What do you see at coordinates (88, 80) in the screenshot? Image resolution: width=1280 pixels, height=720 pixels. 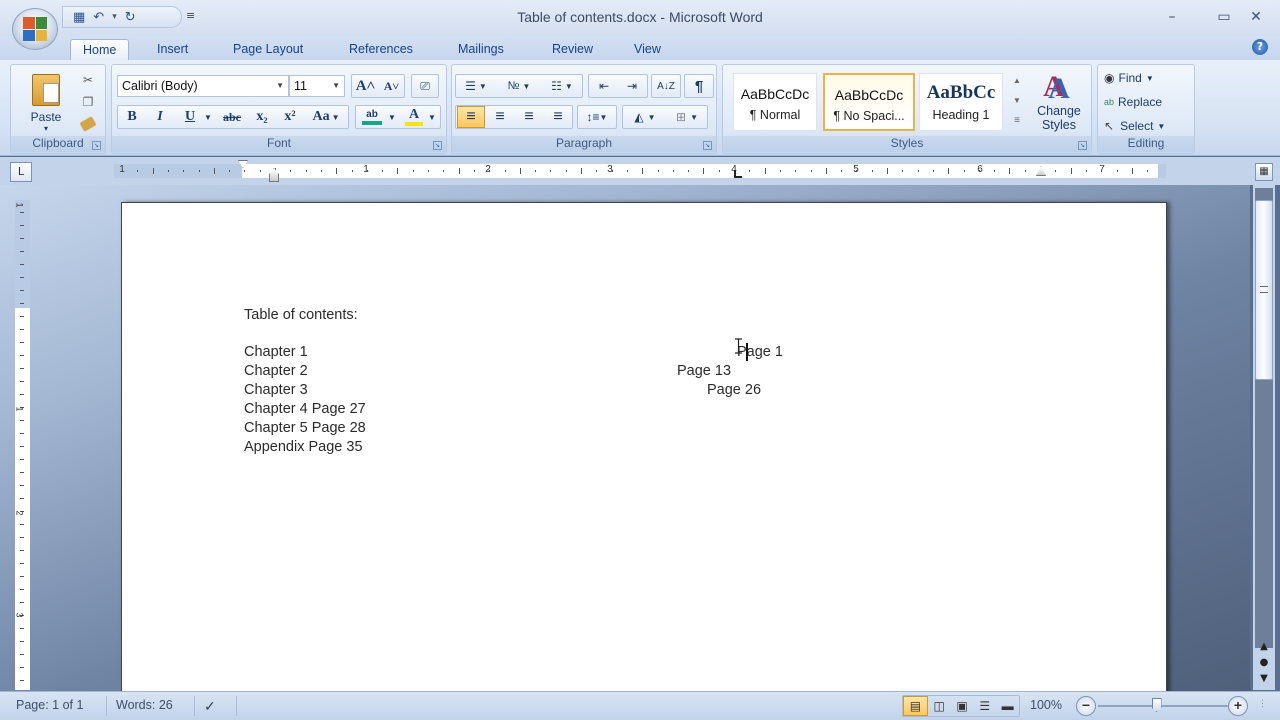 I see `cut-button: ✂` at bounding box center [88, 80].